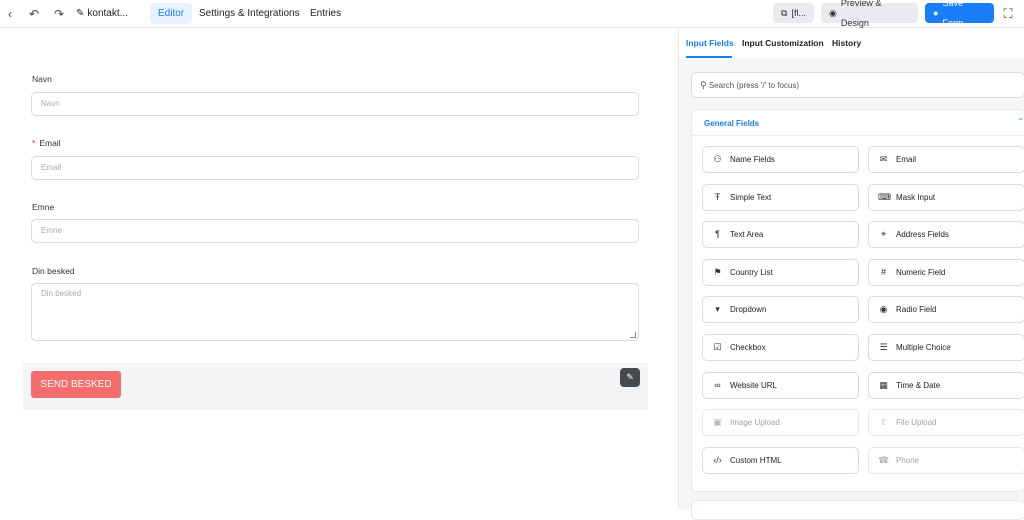  What do you see at coordinates (717, 196) in the screenshot?
I see `text-cursor-icon: Ŧ` at bounding box center [717, 196].